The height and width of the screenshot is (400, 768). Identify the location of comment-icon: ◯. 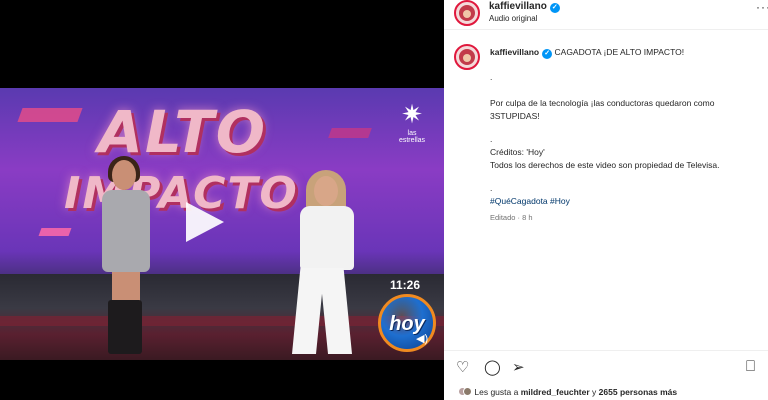
(492, 367).